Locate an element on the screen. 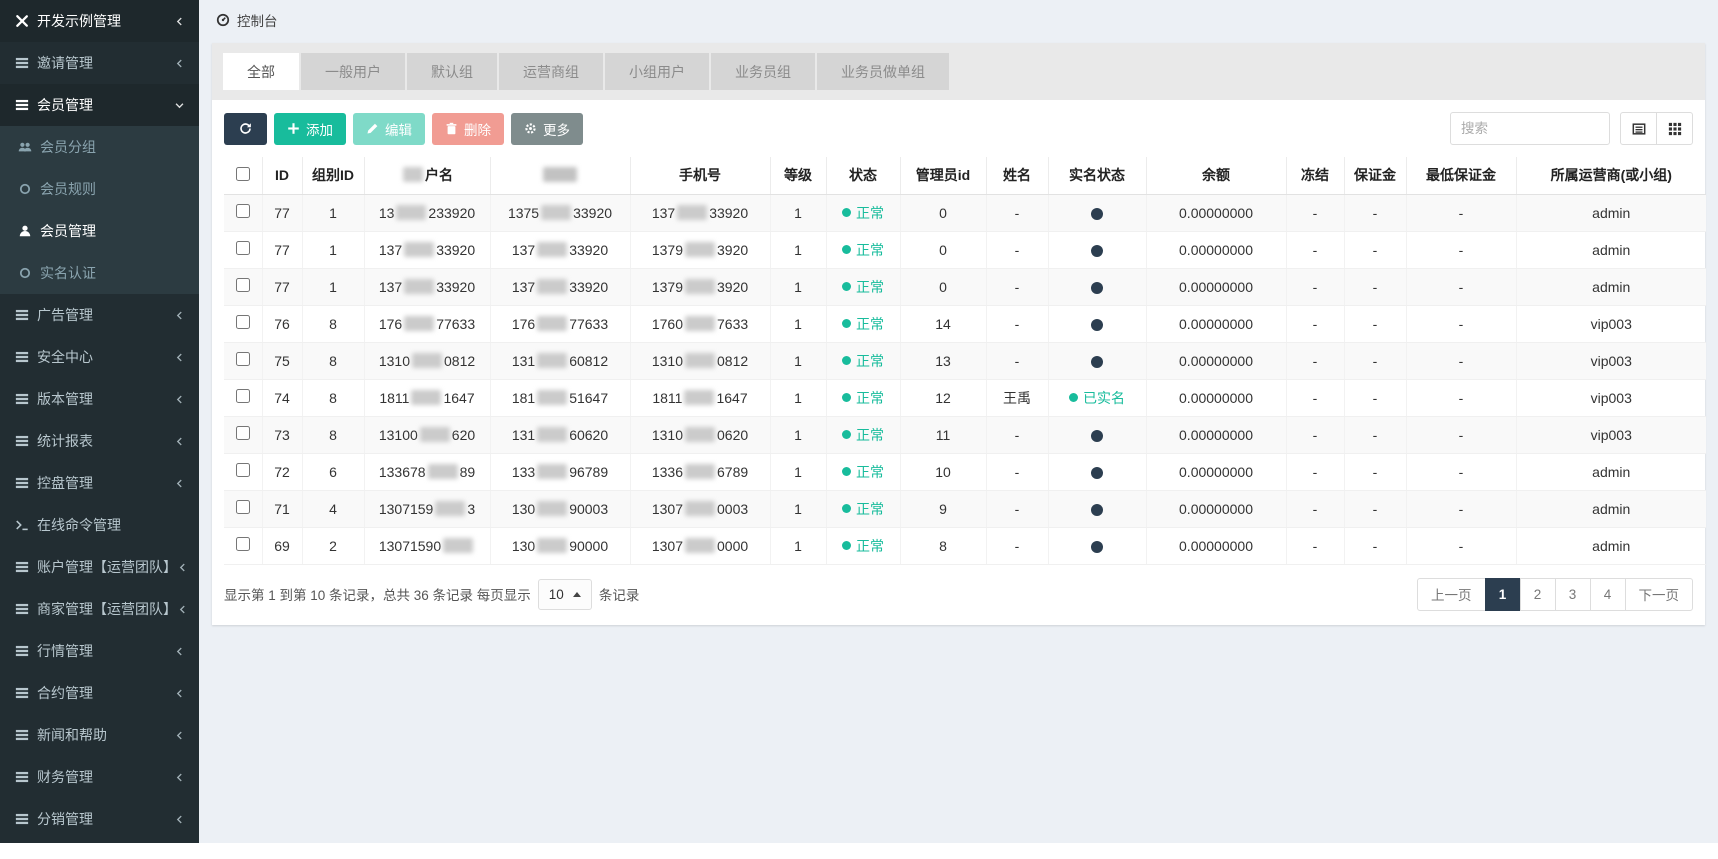 This screenshot has width=1718, height=859. sidebar-item-version-management: 版本管理 is located at coordinates (99, 399).